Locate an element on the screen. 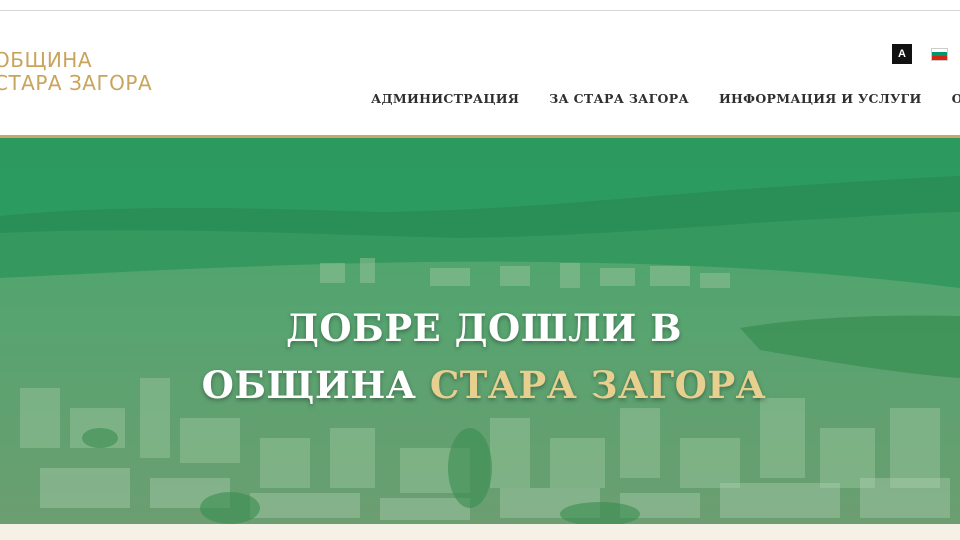 The image size is (960, 540). hero-heading-gold-part: СТАРА ЗАГОРА is located at coordinates (598, 385).